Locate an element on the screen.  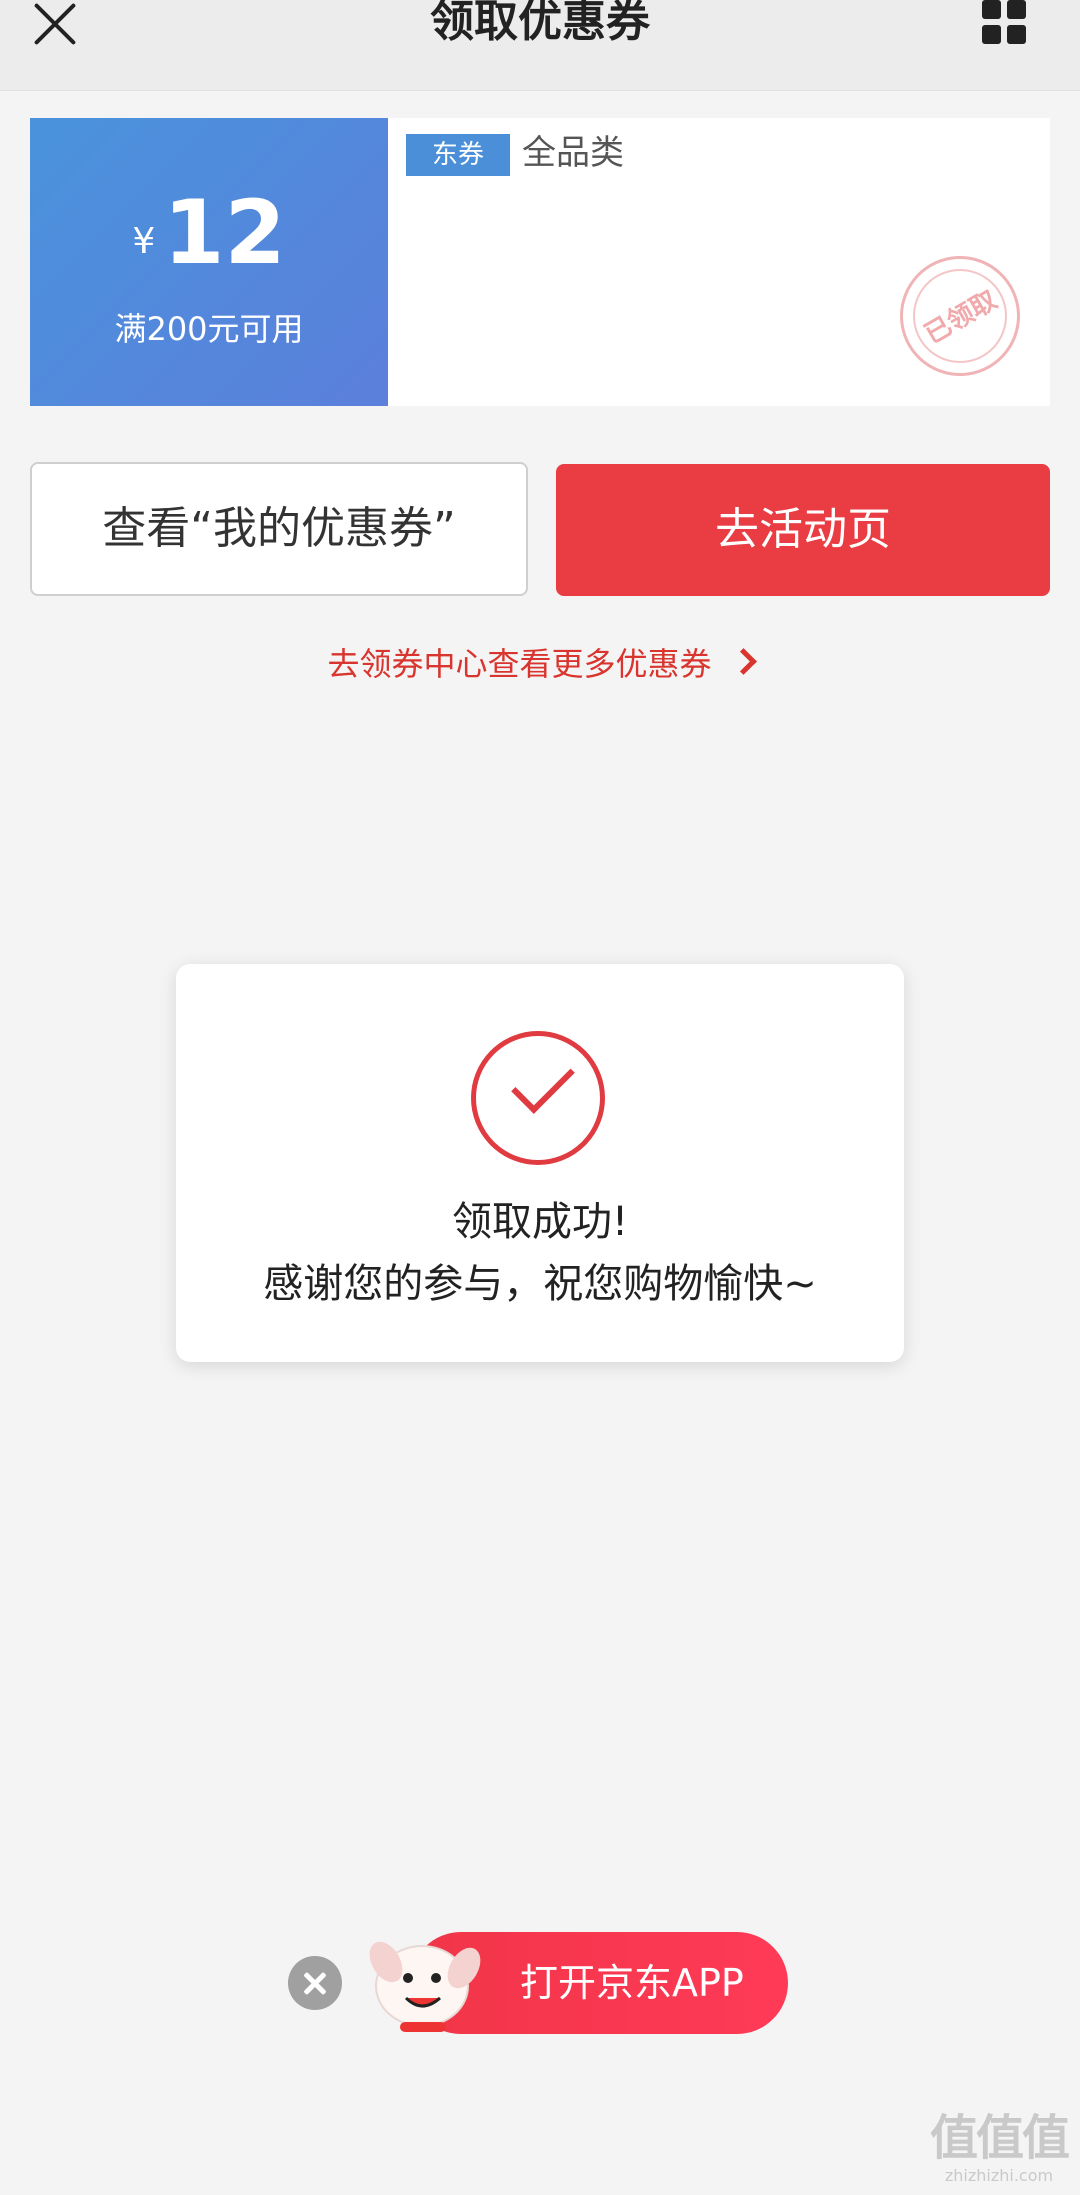
go-activity-button: 去活动页 is located at coordinates (803, 530).